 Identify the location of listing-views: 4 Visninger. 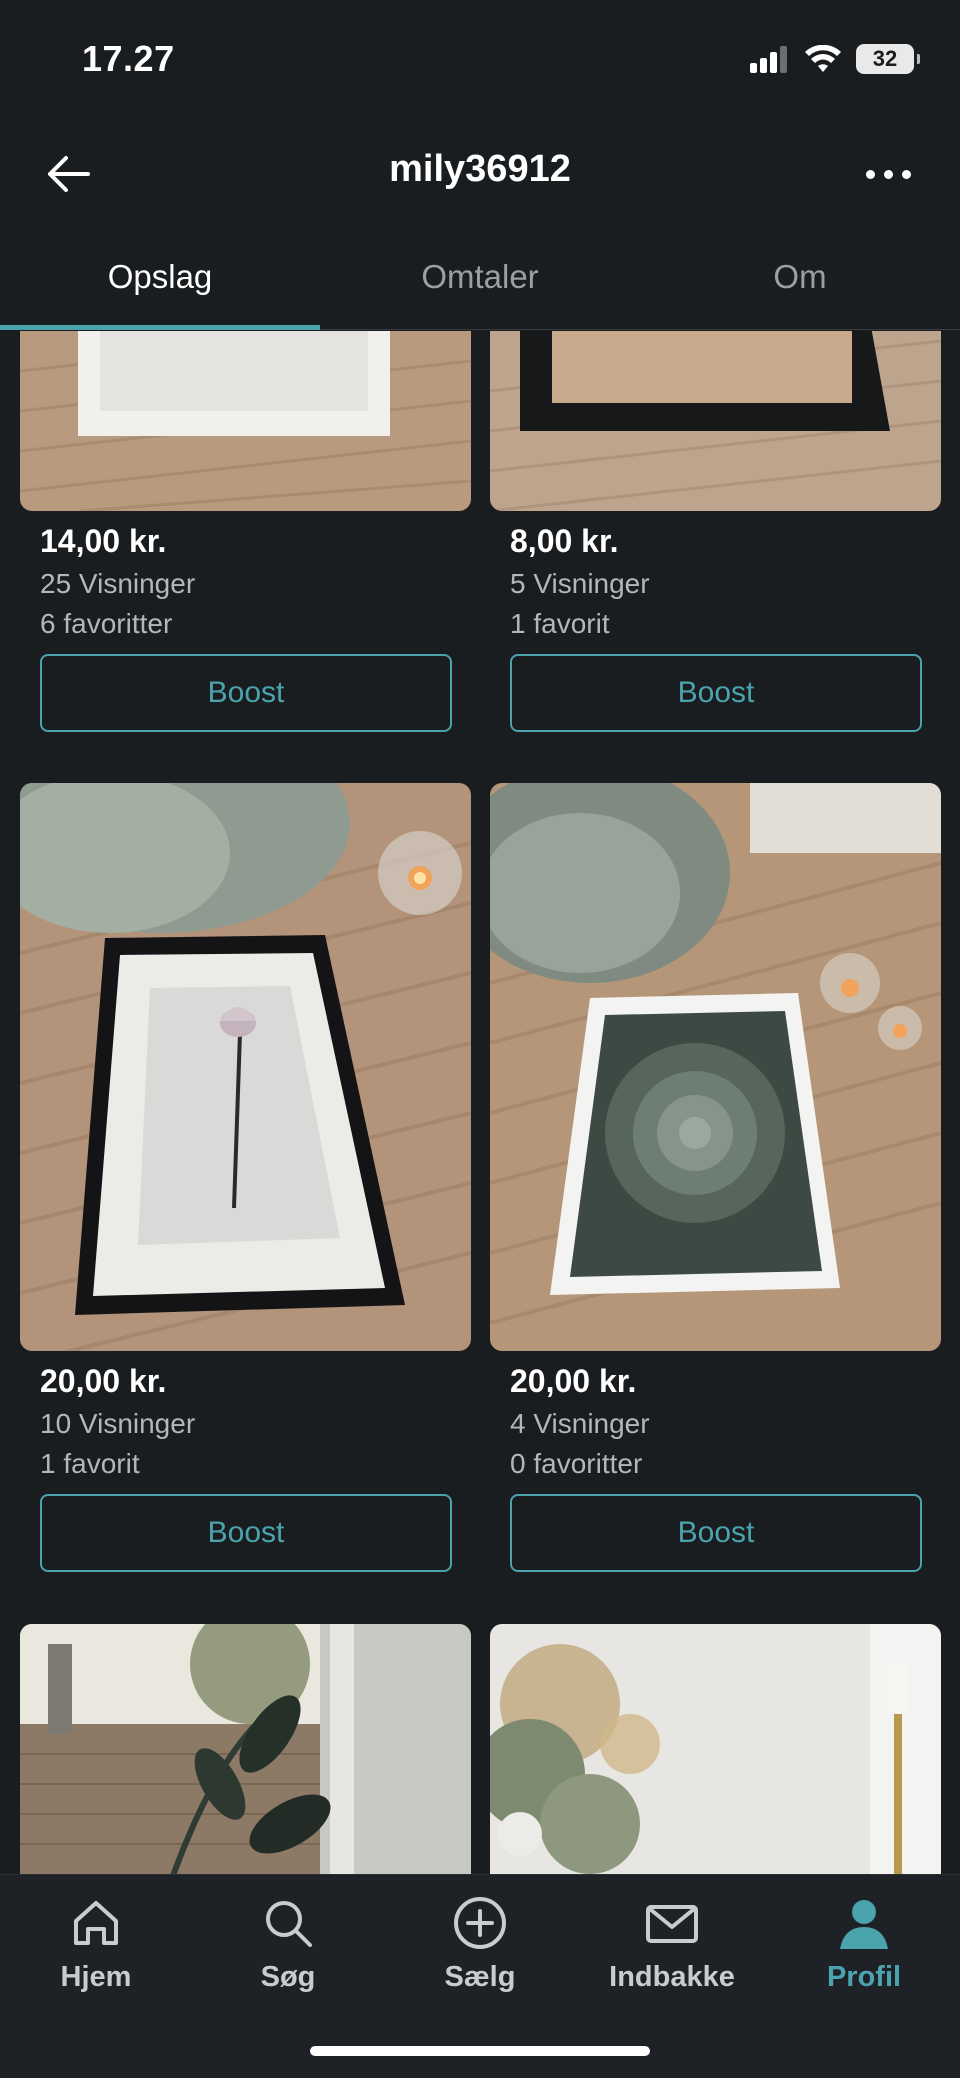
(580, 1423).